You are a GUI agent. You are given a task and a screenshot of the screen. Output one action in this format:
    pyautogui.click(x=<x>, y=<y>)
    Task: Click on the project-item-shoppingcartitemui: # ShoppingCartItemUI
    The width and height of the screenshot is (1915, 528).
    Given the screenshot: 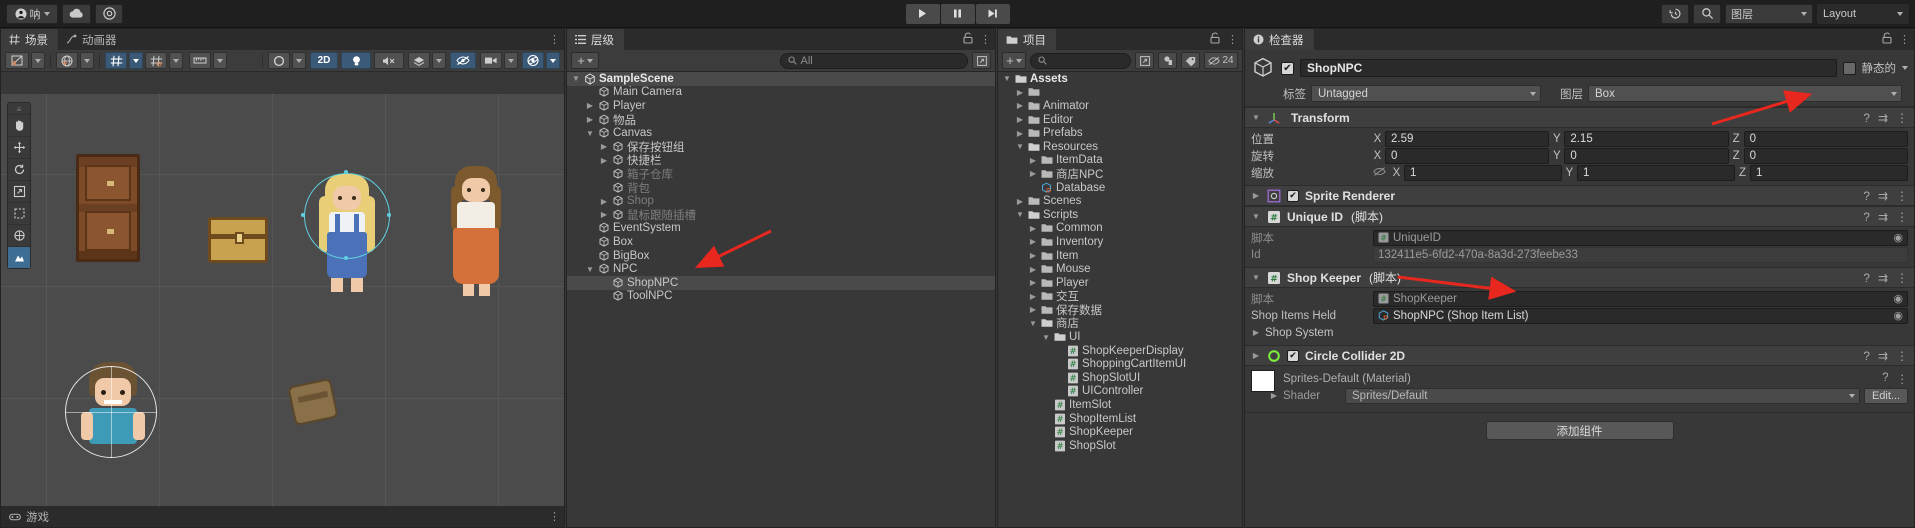 What is the action you would take?
    pyautogui.click(x=1120, y=364)
    